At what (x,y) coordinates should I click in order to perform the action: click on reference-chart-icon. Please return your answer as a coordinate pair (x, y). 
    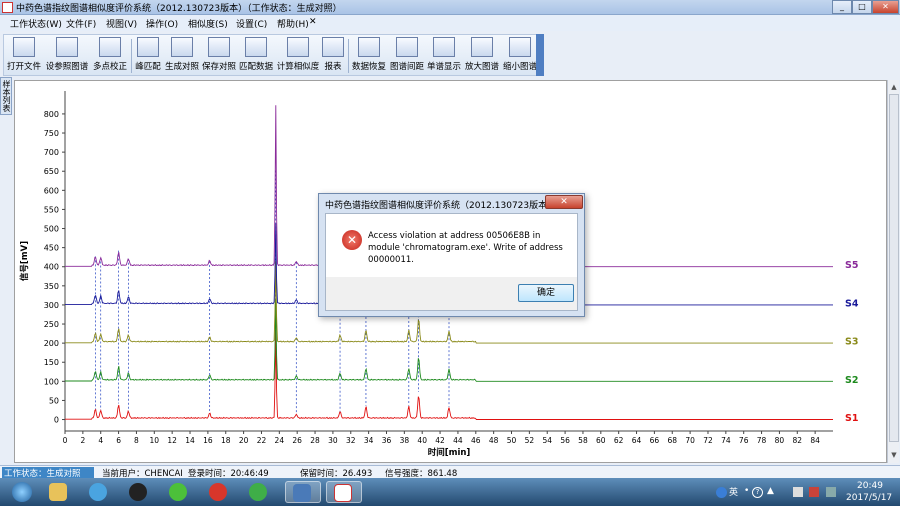
    Looking at the image, I should click on (67, 47).